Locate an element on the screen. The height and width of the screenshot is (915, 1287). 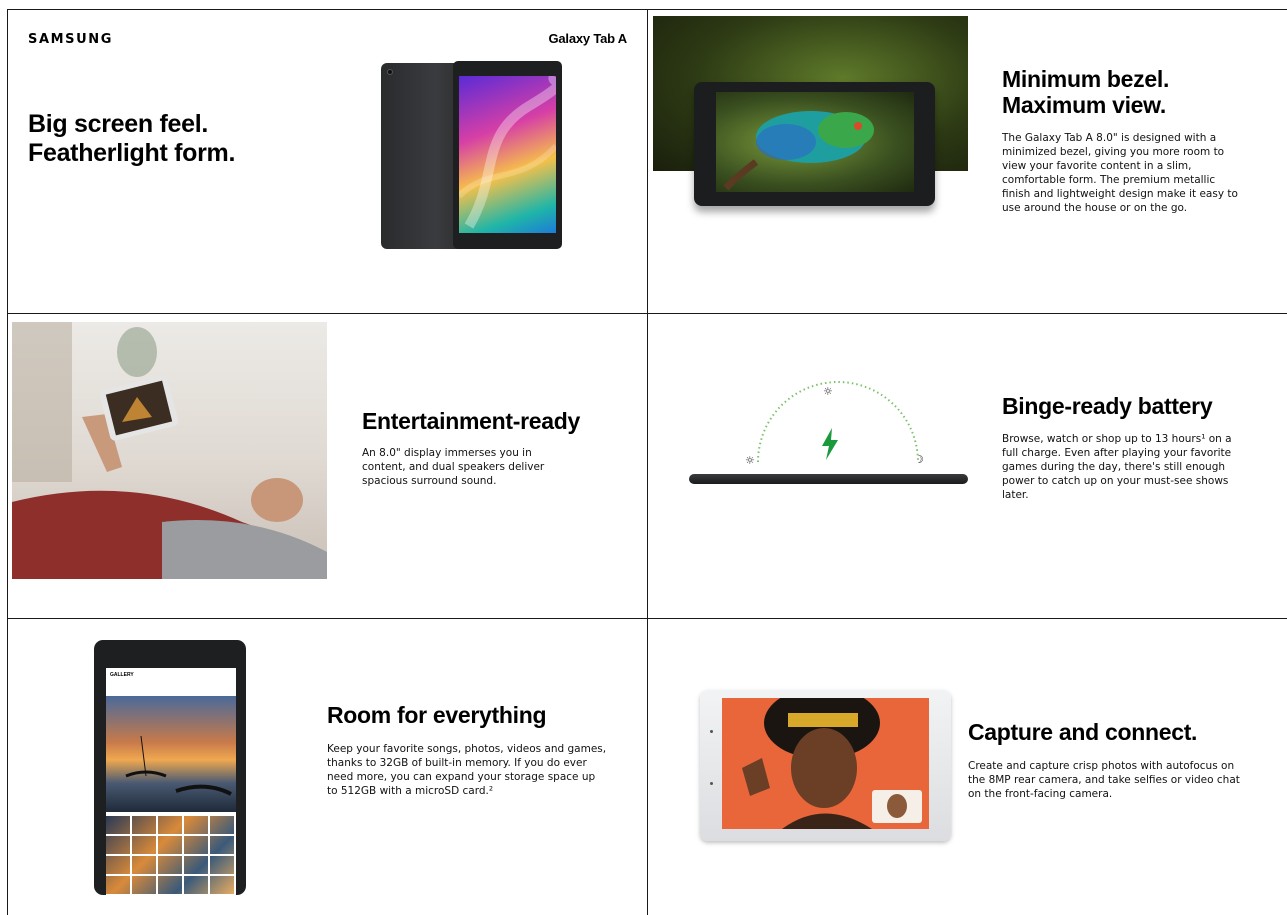
chameleon-screen is located at coordinates (815, 142).